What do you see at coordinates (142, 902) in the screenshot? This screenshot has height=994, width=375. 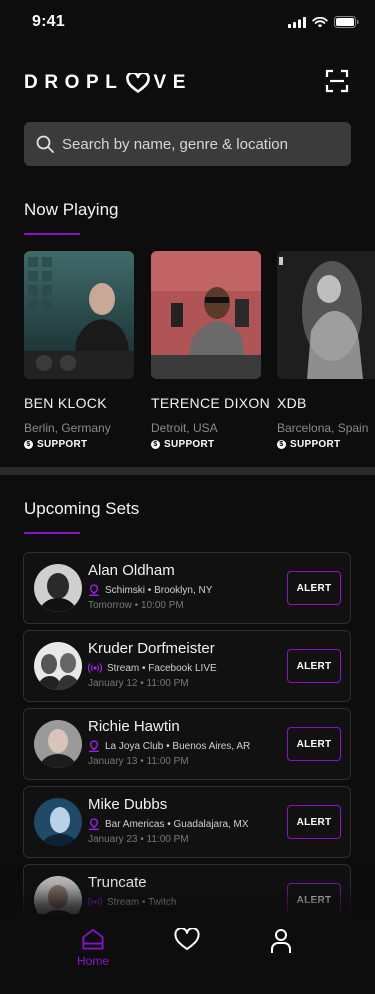 I see `set-venue-text: Stream • Twitch` at bounding box center [142, 902].